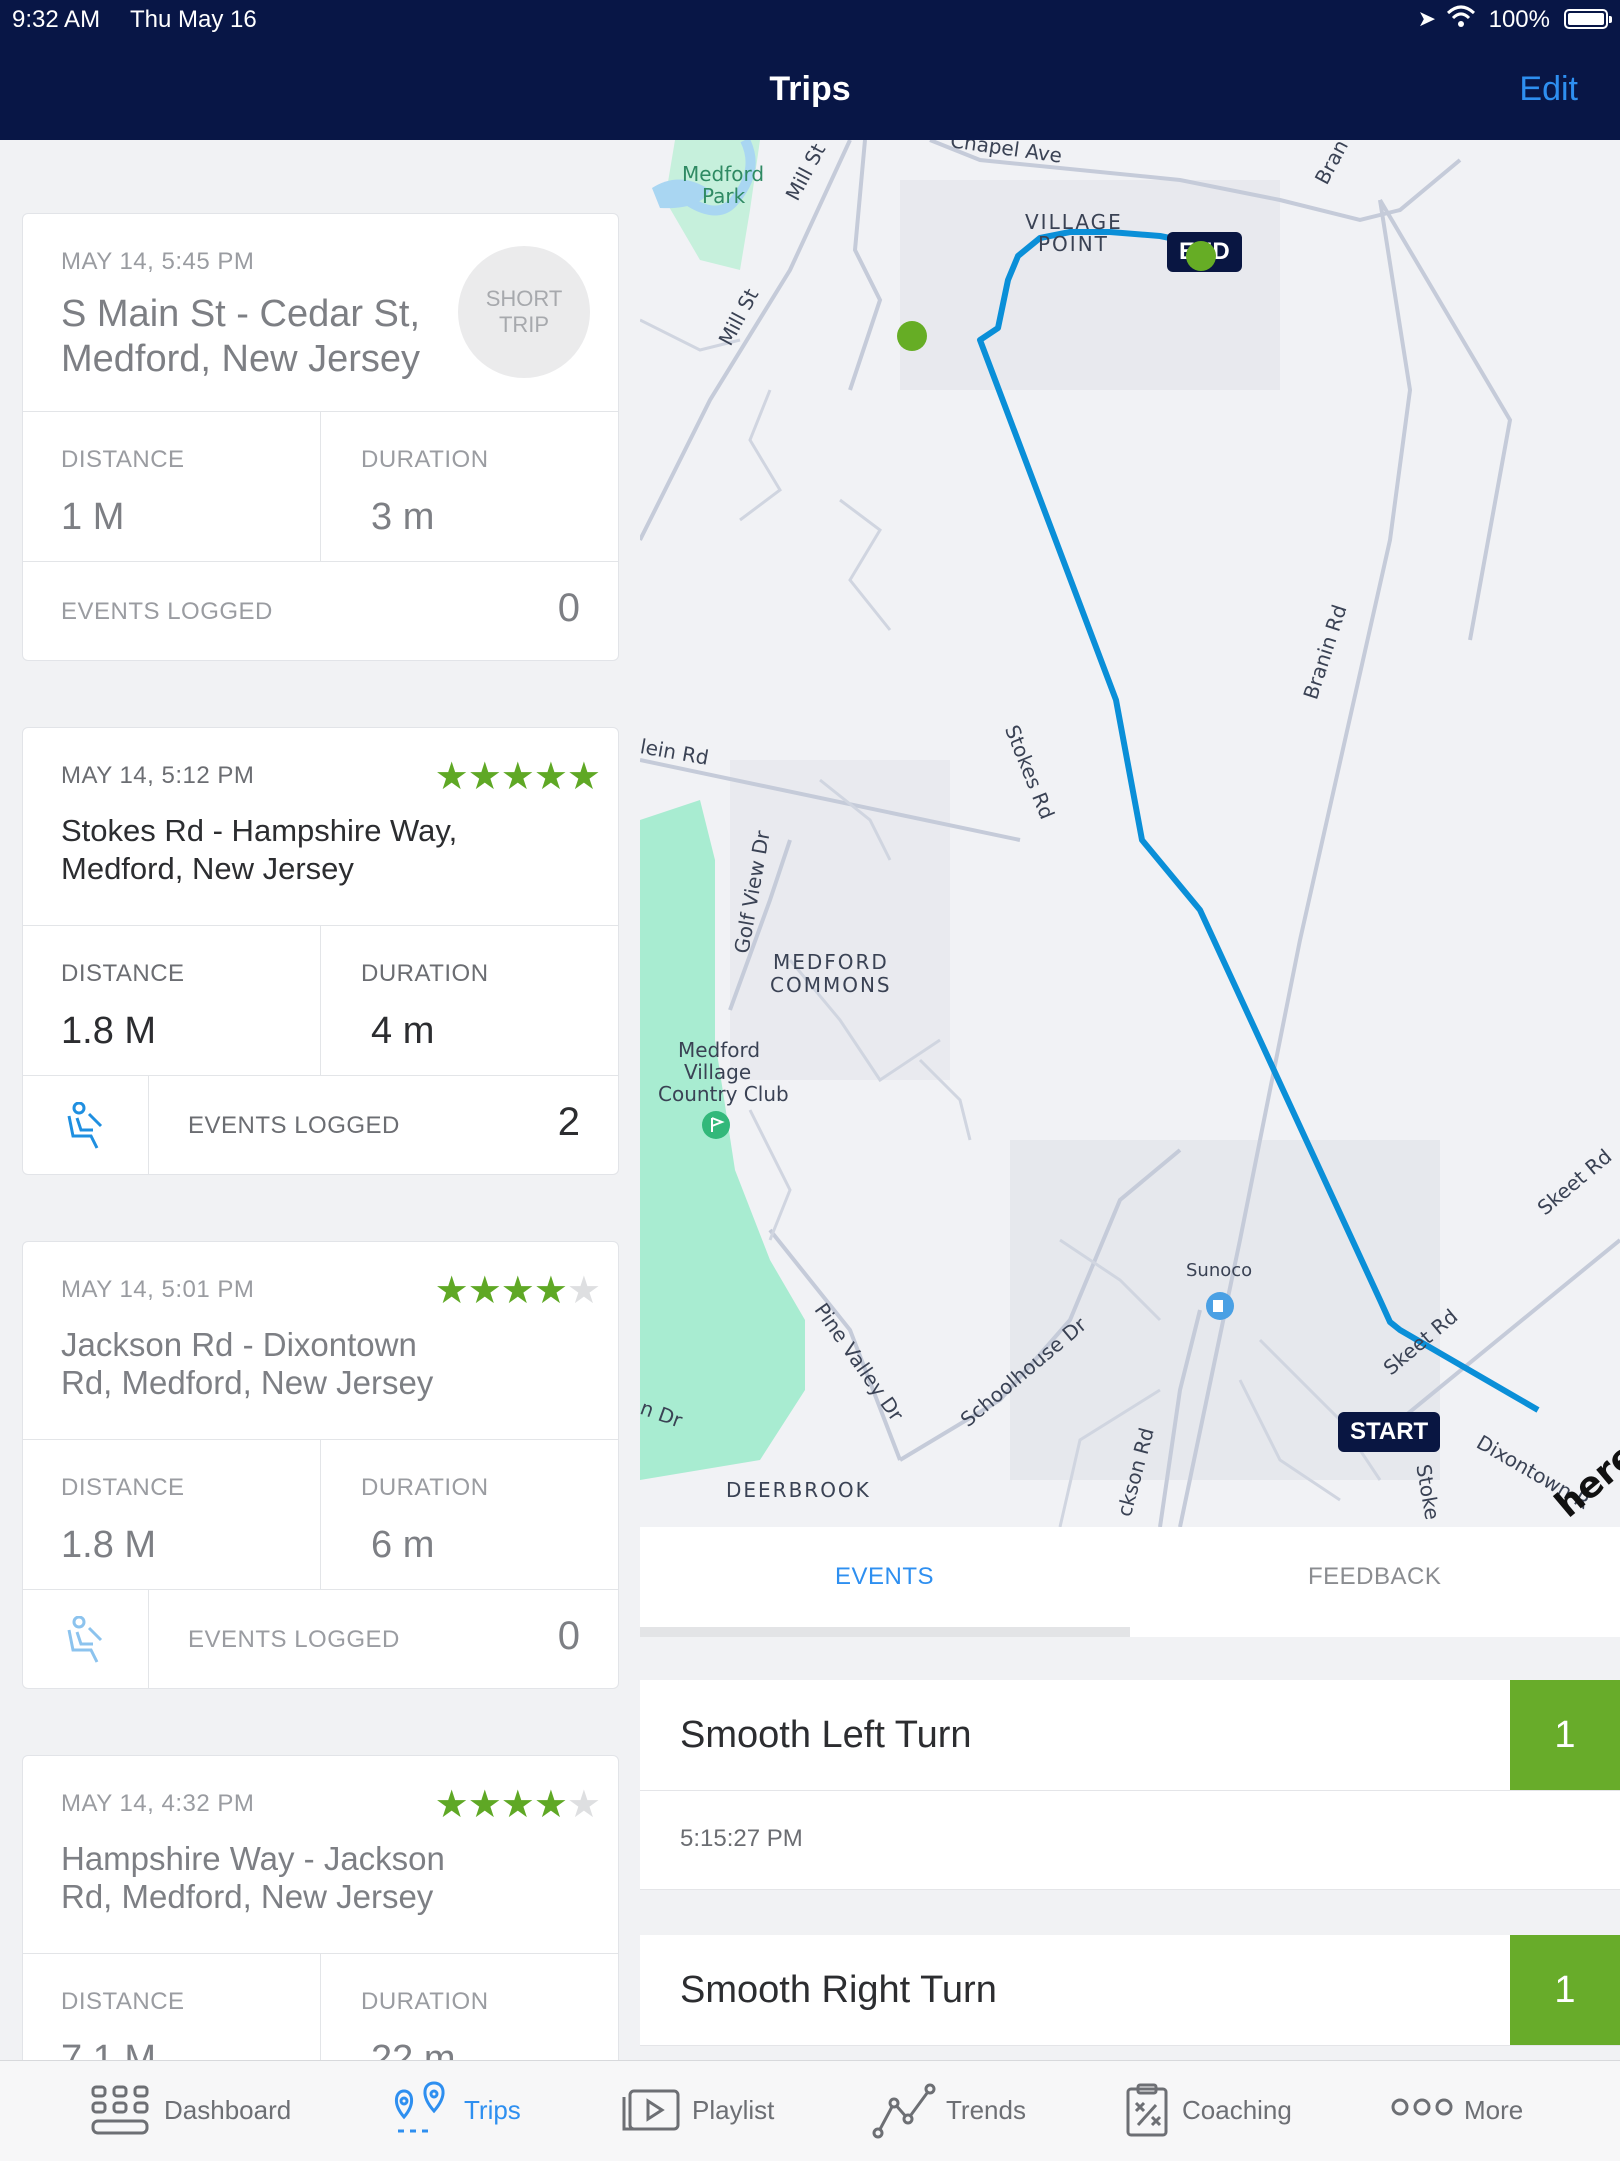  I want to click on status-date: Thu May 16, so click(193, 19).